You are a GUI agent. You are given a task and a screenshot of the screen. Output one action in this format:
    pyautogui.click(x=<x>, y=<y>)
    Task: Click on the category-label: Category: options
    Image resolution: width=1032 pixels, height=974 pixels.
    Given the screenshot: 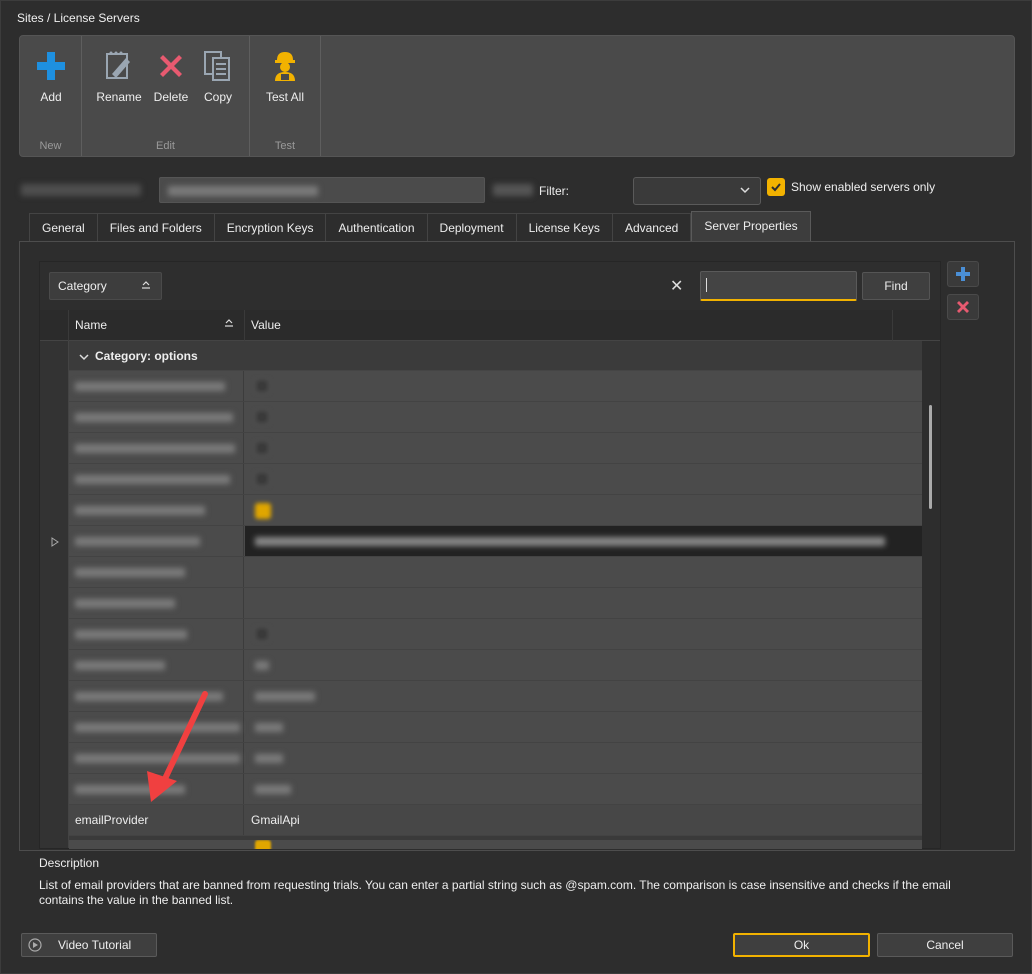 What is the action you would take?
    pyautogui.click(x=146, y=356)
    